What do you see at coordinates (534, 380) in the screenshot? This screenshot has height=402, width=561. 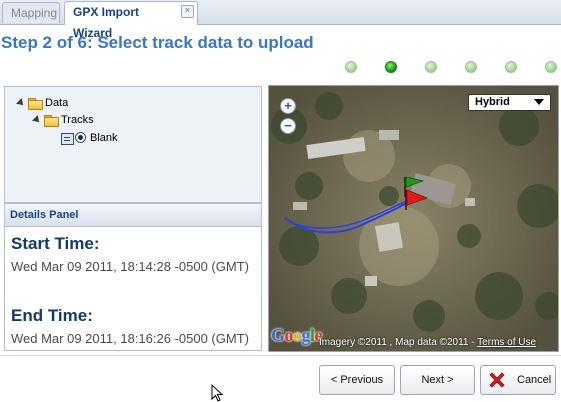 I see `cancel-button-label: Cancel` at bounding box center [534, 380].